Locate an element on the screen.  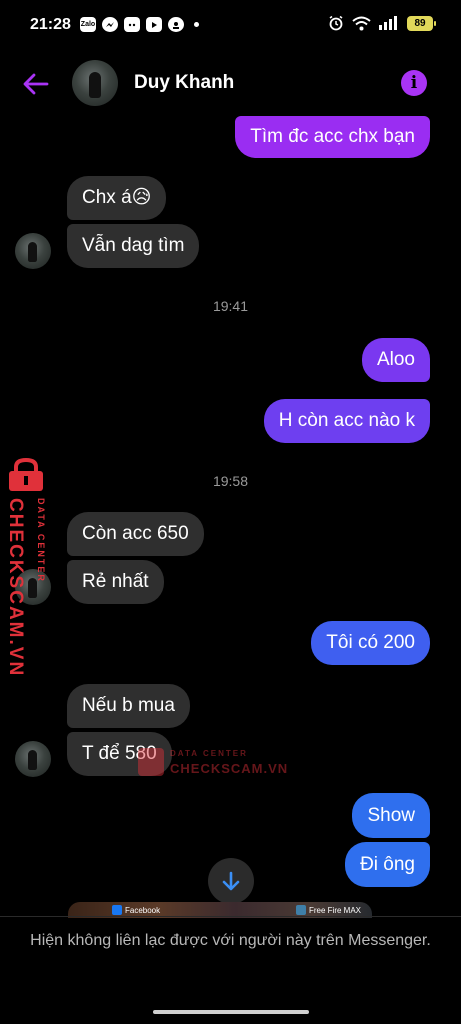
chat-header: Duy Khanh i is located at coordinates (230, 84).